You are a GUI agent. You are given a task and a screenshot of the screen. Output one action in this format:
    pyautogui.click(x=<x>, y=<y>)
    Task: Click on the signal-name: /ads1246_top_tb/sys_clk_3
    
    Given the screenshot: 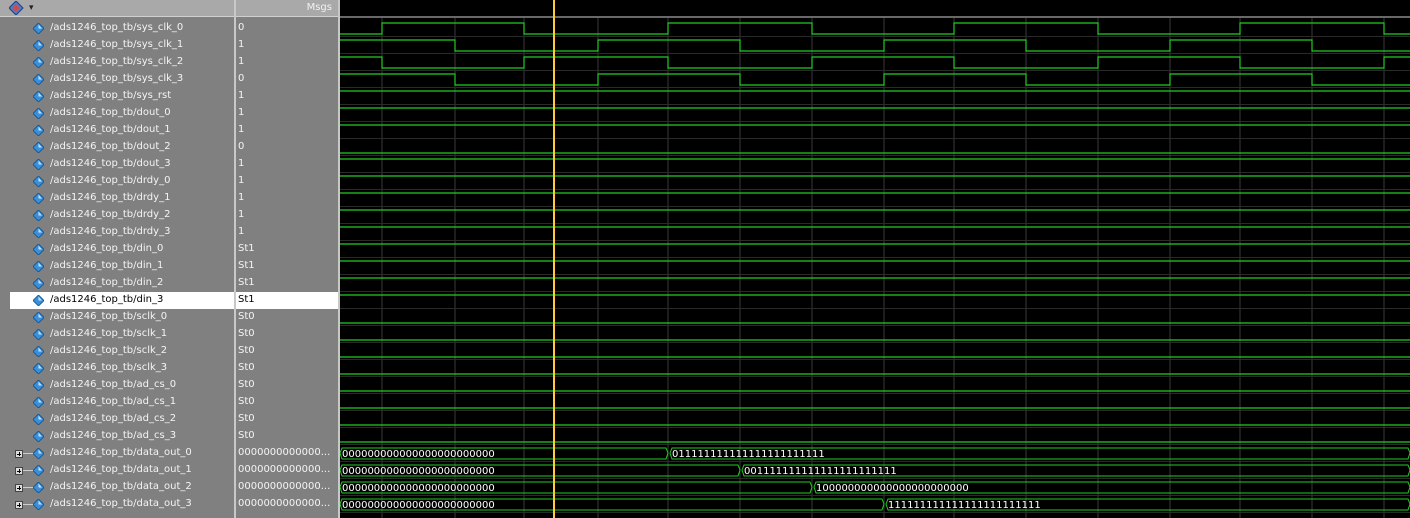 What is the action you would take?
    pyautogui.click(x=117, y=78)
    